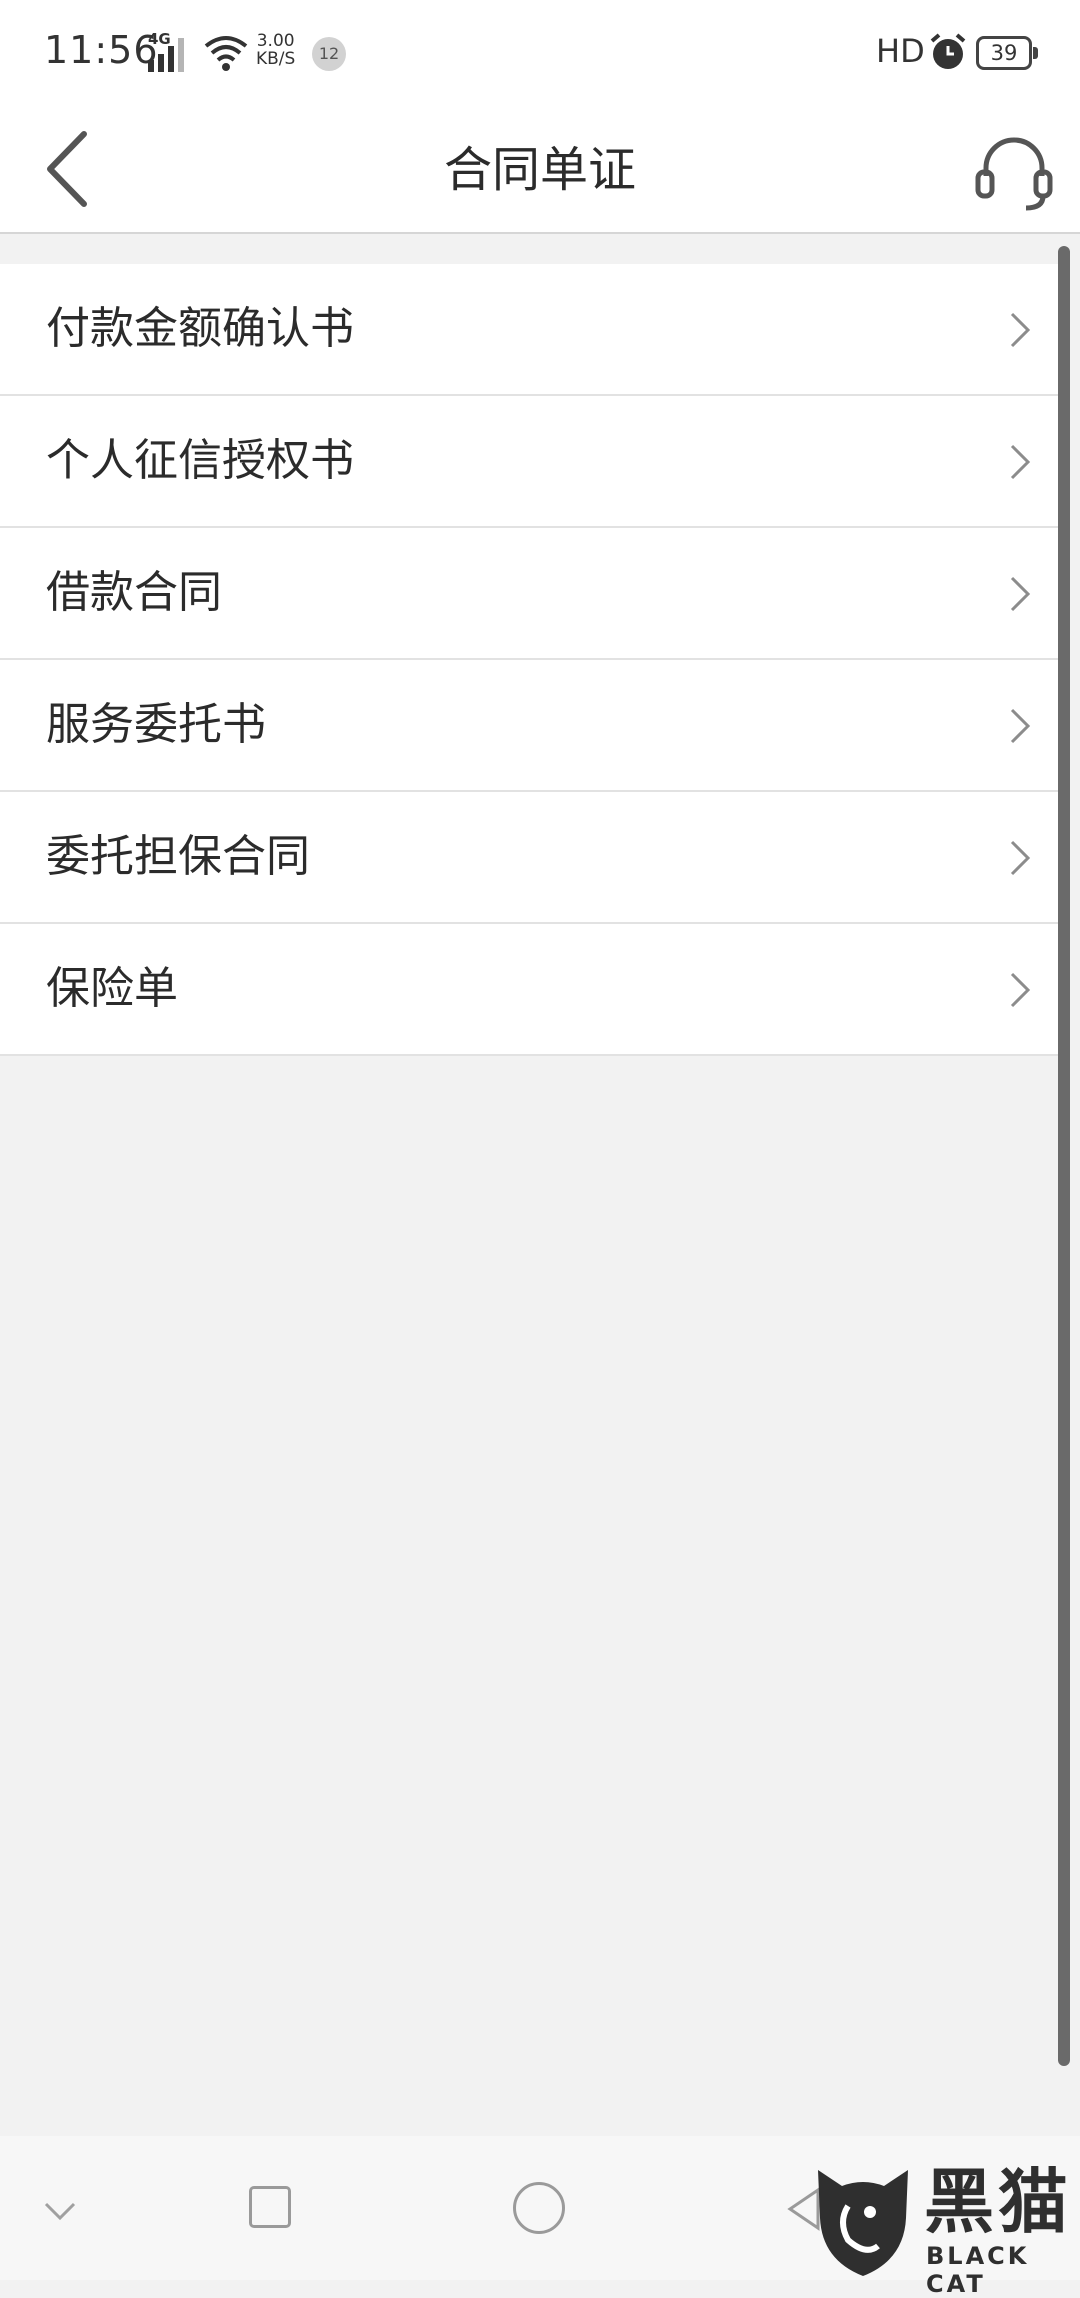 The image size is (1080, 2298). What do you see at coordinates (166, 55) in the screenshot?
I see `cellular-signal-icon` at bounding box center [166, 55].